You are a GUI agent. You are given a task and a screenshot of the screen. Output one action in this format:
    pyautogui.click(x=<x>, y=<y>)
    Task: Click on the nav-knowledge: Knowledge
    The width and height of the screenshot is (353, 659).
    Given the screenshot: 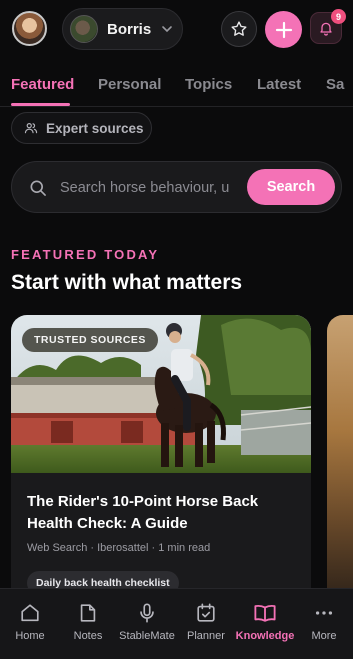 What is the action you would take?
    pyautogui.click(x=265, y=624)
    